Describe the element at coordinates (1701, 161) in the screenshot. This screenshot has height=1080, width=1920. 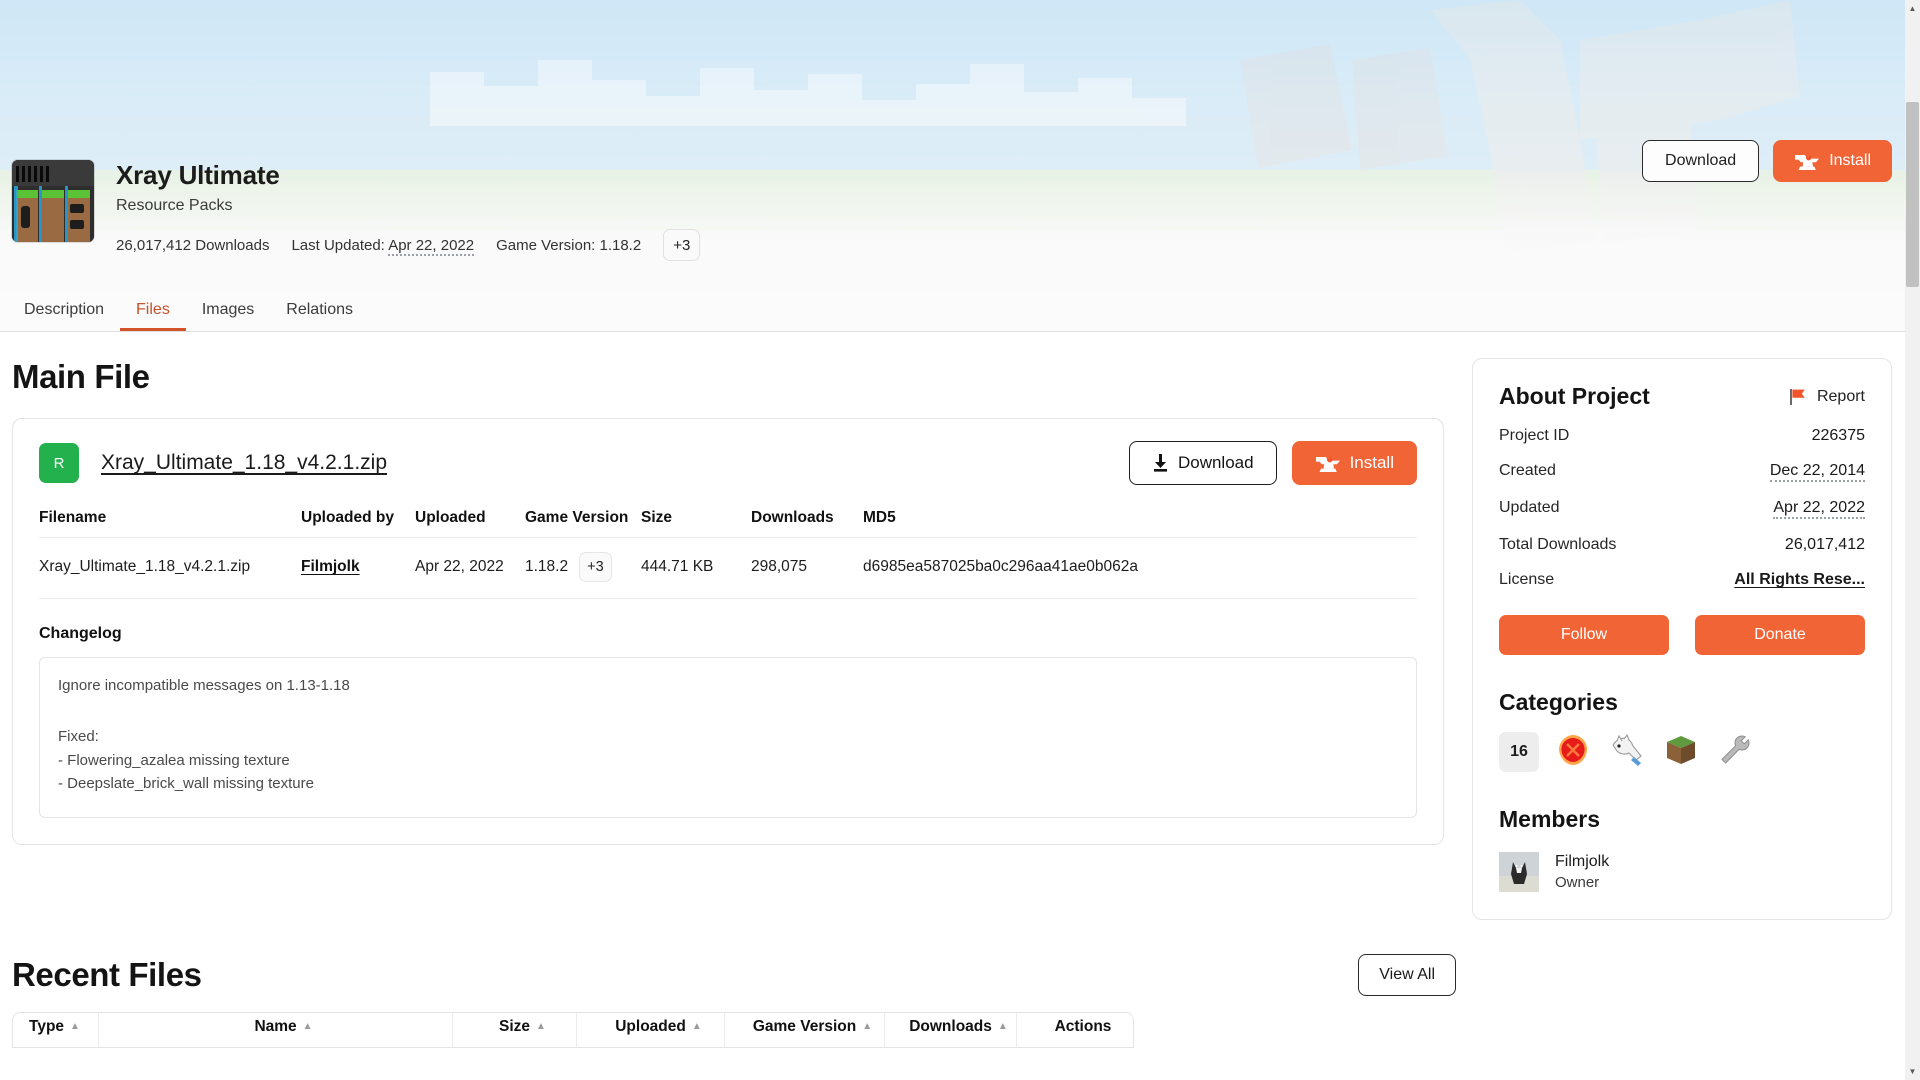
I see `download-button: Download` at that location.